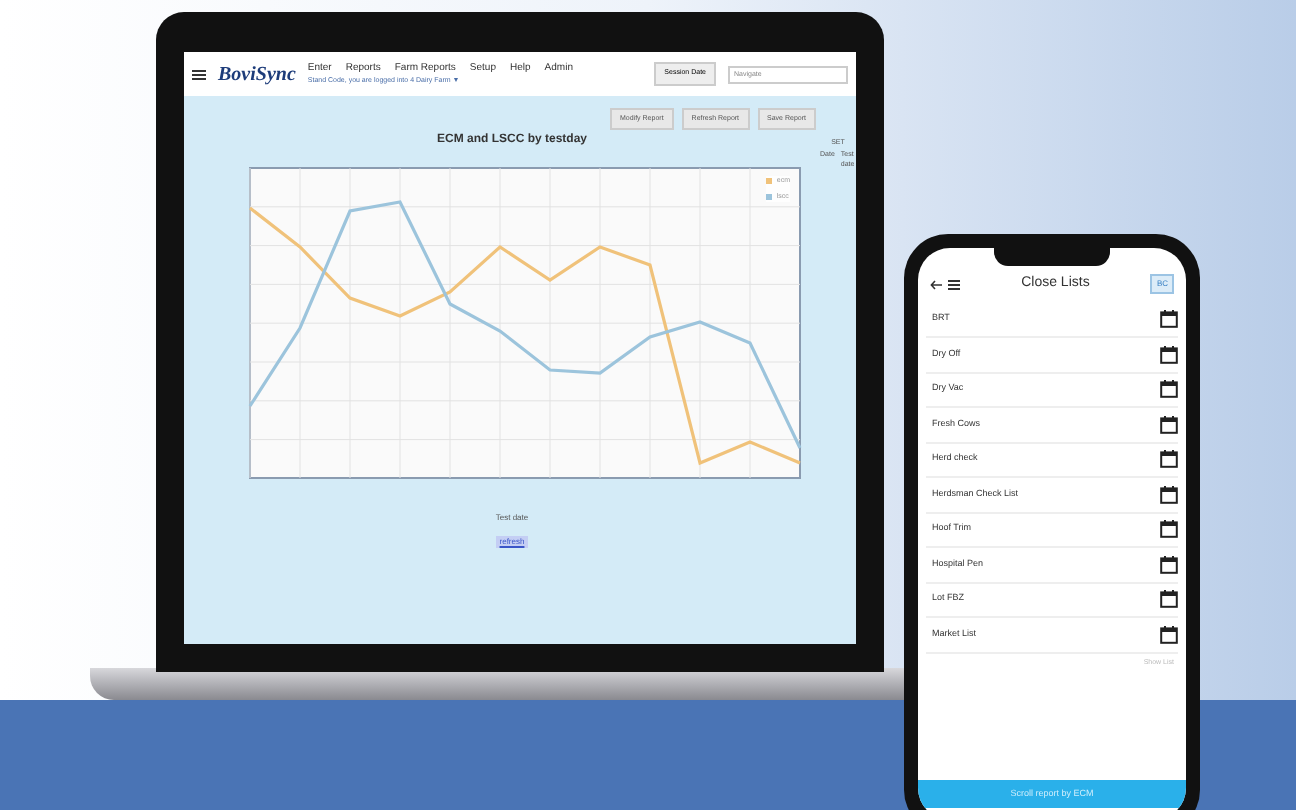 The height and width of the screenshot is (810, 1296). I want to click on logo: BoviSync, so click(257, 75).